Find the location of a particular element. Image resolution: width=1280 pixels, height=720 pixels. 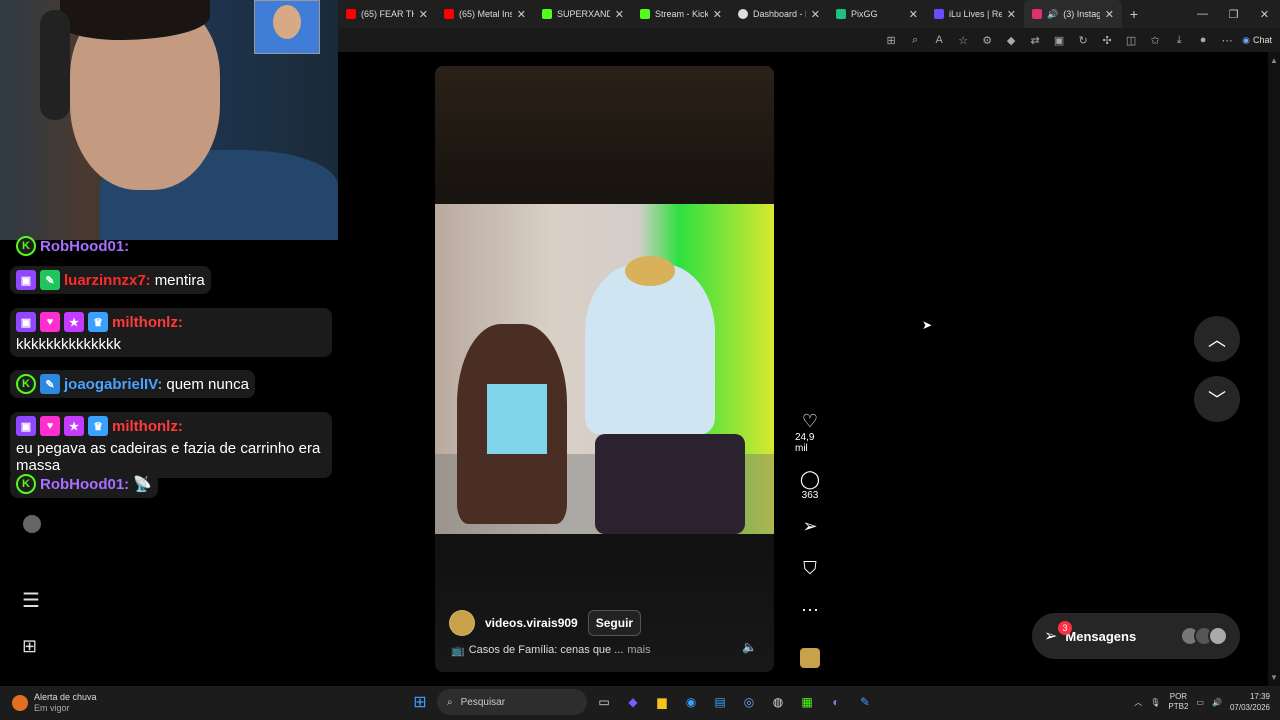

reel-video is located at coordinates (604, 369).